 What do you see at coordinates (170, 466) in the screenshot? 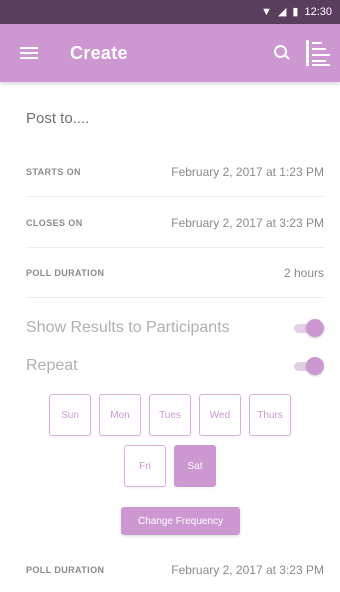
I see `day-picker-row-2: Fri Sat` at bounding box center [170, 466].